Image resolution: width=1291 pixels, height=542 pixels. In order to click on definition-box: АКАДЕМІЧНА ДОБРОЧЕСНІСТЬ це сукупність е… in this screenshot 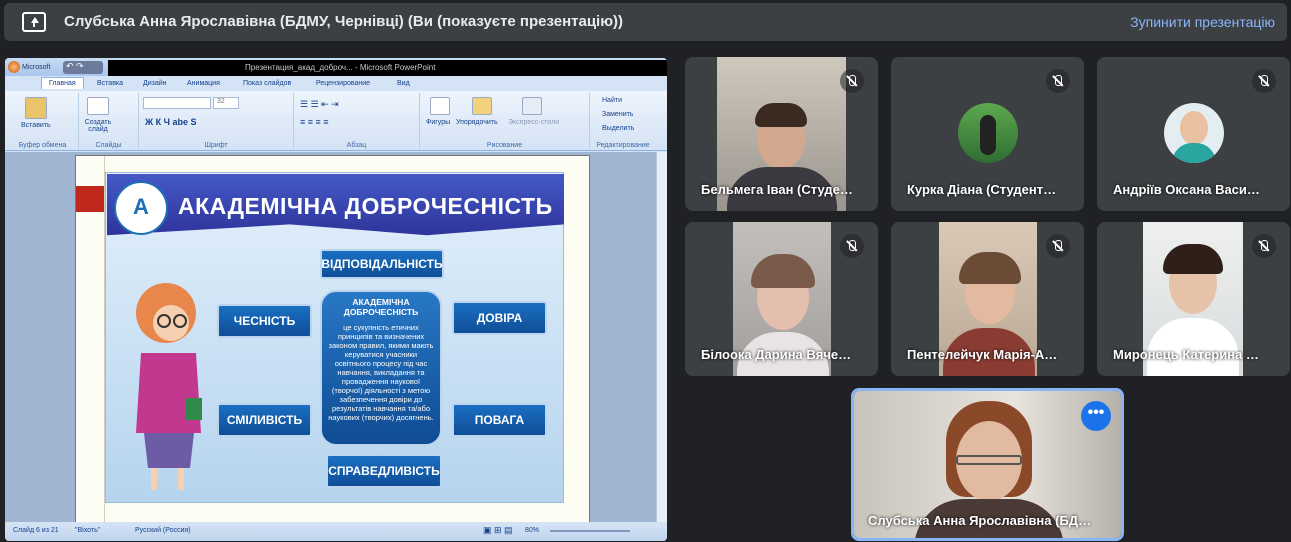, I will do `click(381, 368)`.